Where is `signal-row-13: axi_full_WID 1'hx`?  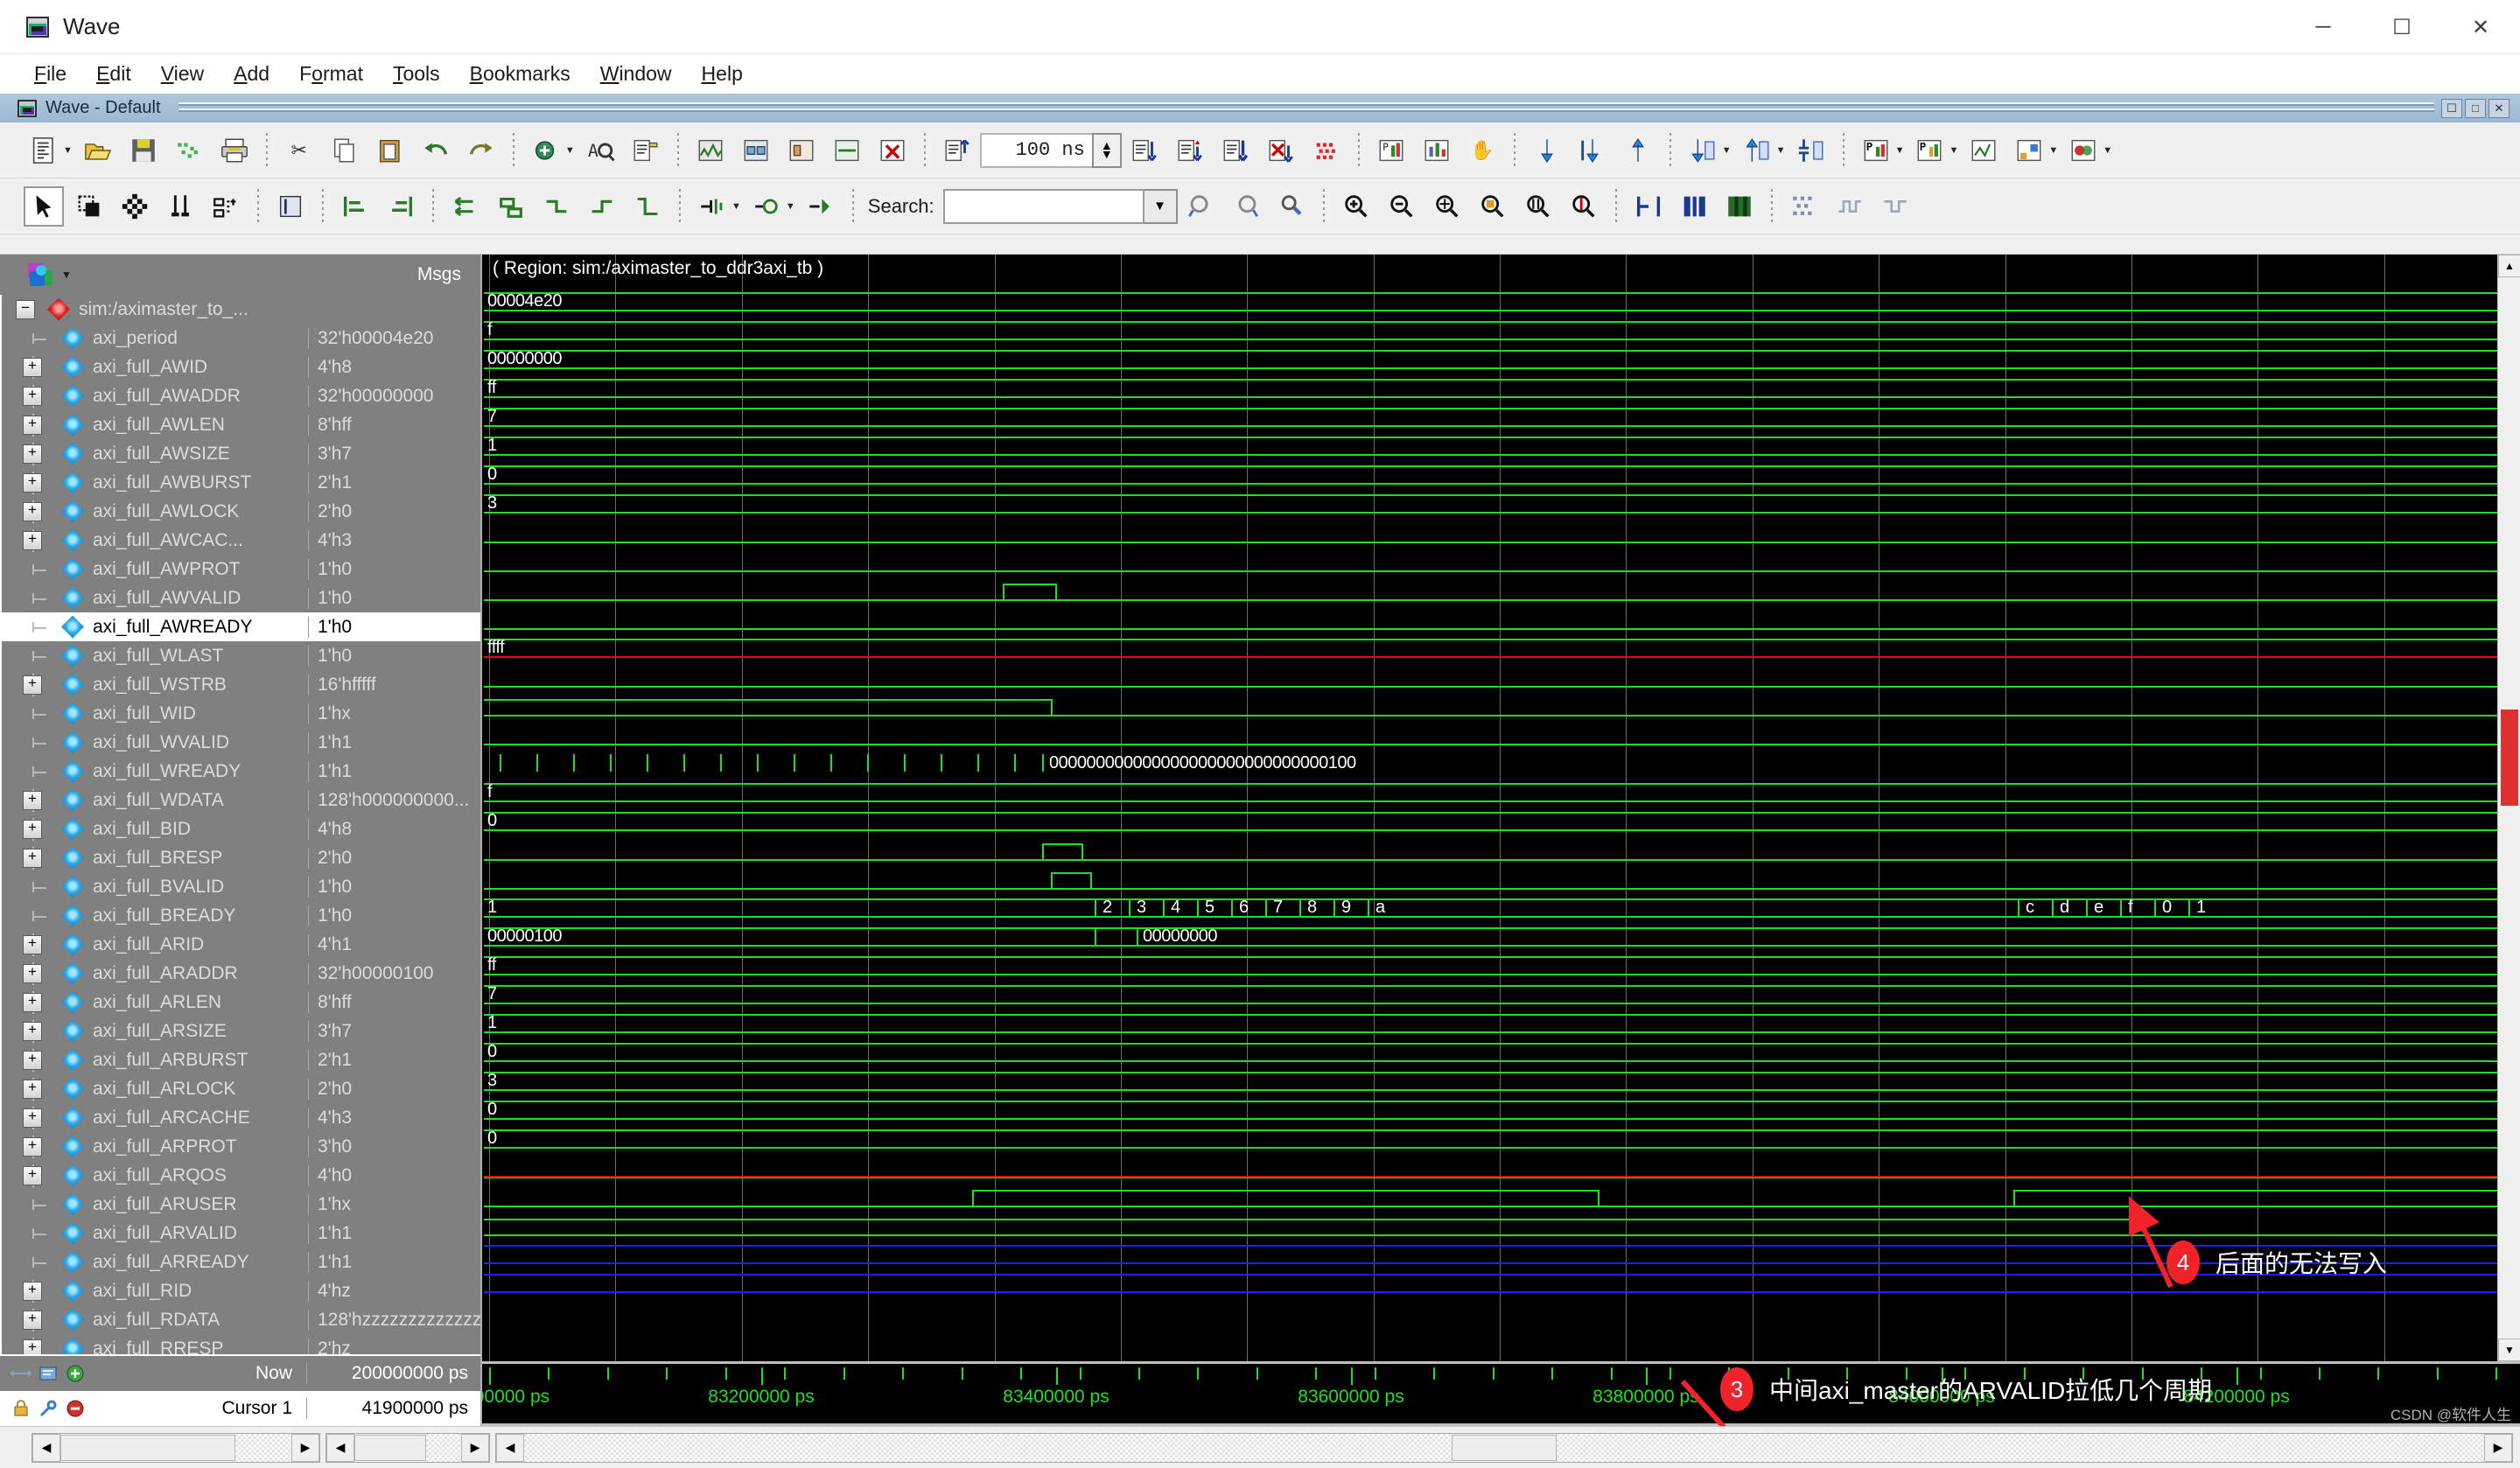
signal-row-13: axi_full_WID 1'hx is located at coordinates (241, 713).